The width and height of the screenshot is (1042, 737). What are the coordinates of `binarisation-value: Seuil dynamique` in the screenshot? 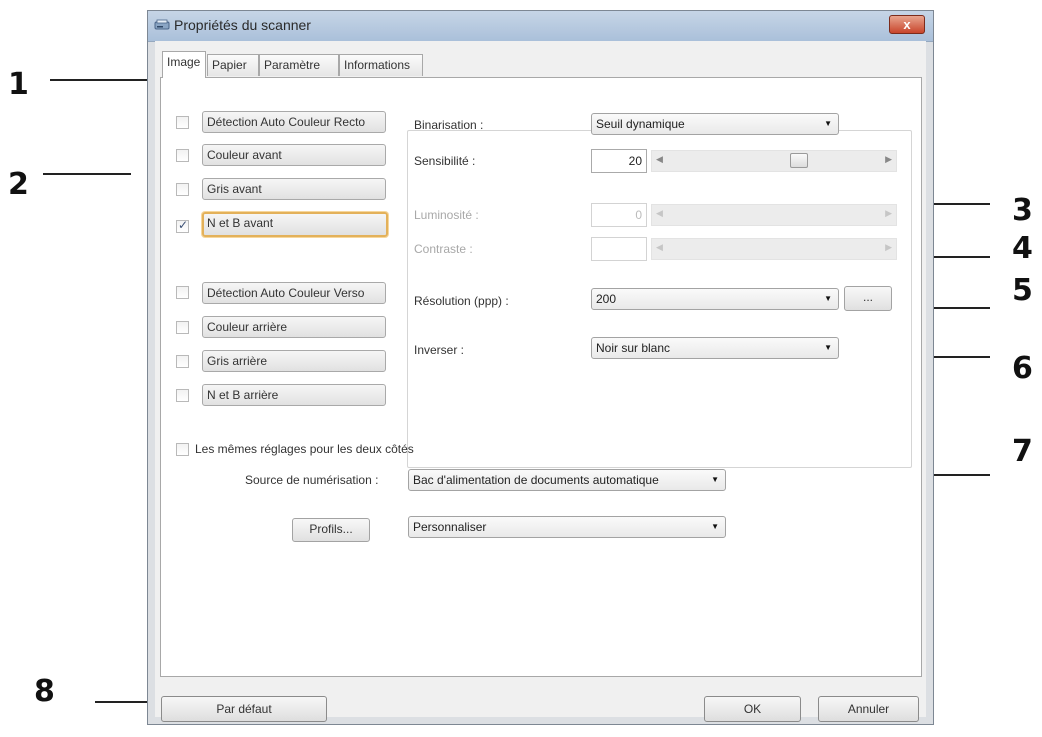 It's located at (640, 124).